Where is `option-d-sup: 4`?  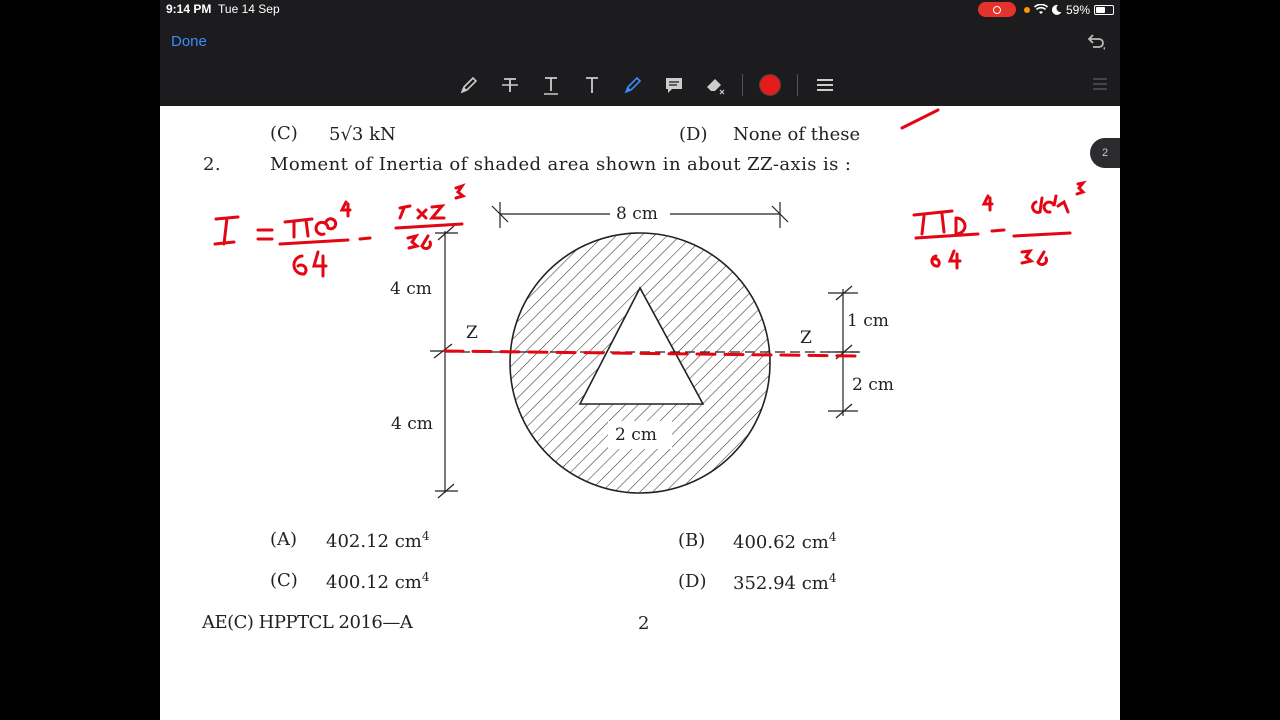
option-d-sup: 4 is located at coordinates (832, 578).